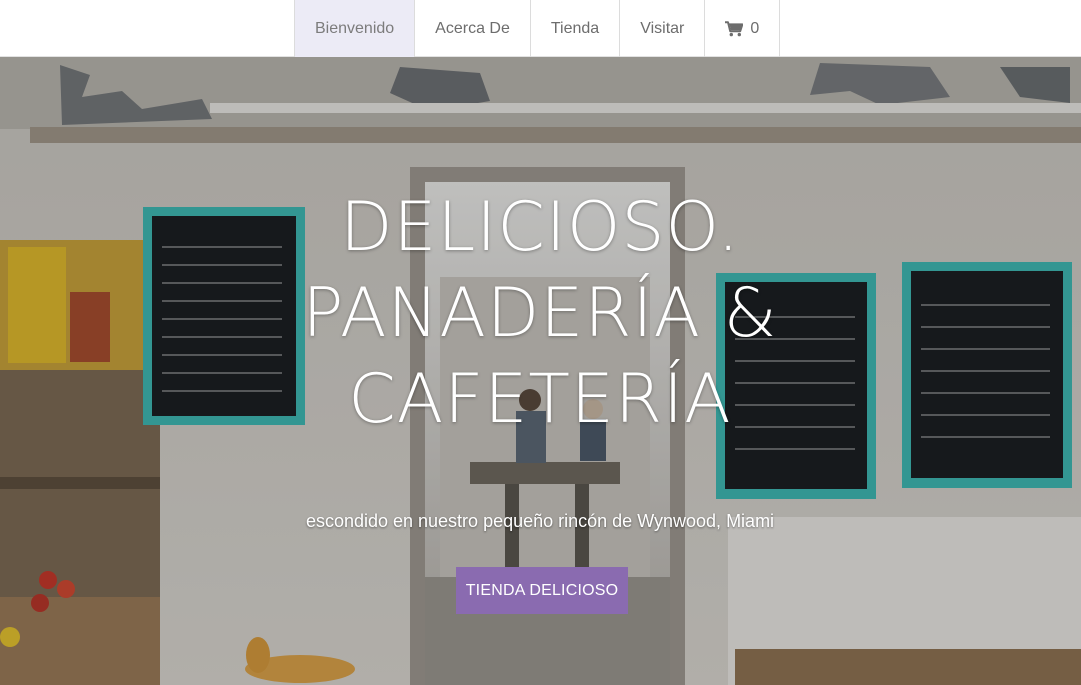 The image size is (1081, 685). Describe the element at coordinates (542, 590) in the screenshot. I see `shop-cta-button: TIENDA DELICIOSO` at that location.